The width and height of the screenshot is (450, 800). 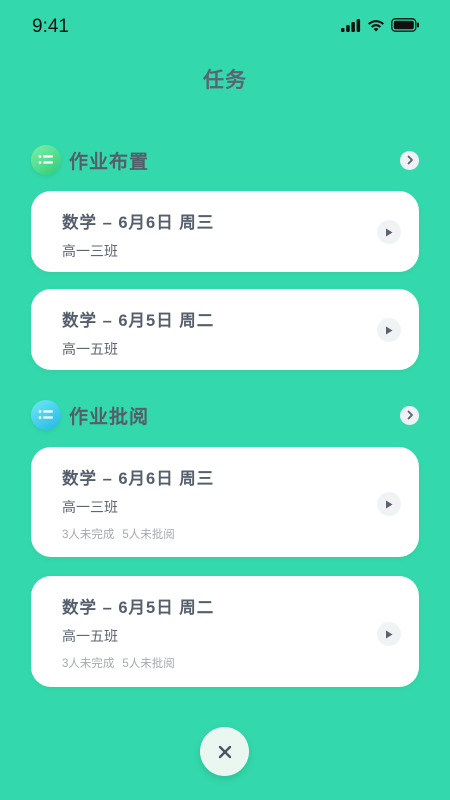 I want to click on close-button, so click(x=224, y=751).